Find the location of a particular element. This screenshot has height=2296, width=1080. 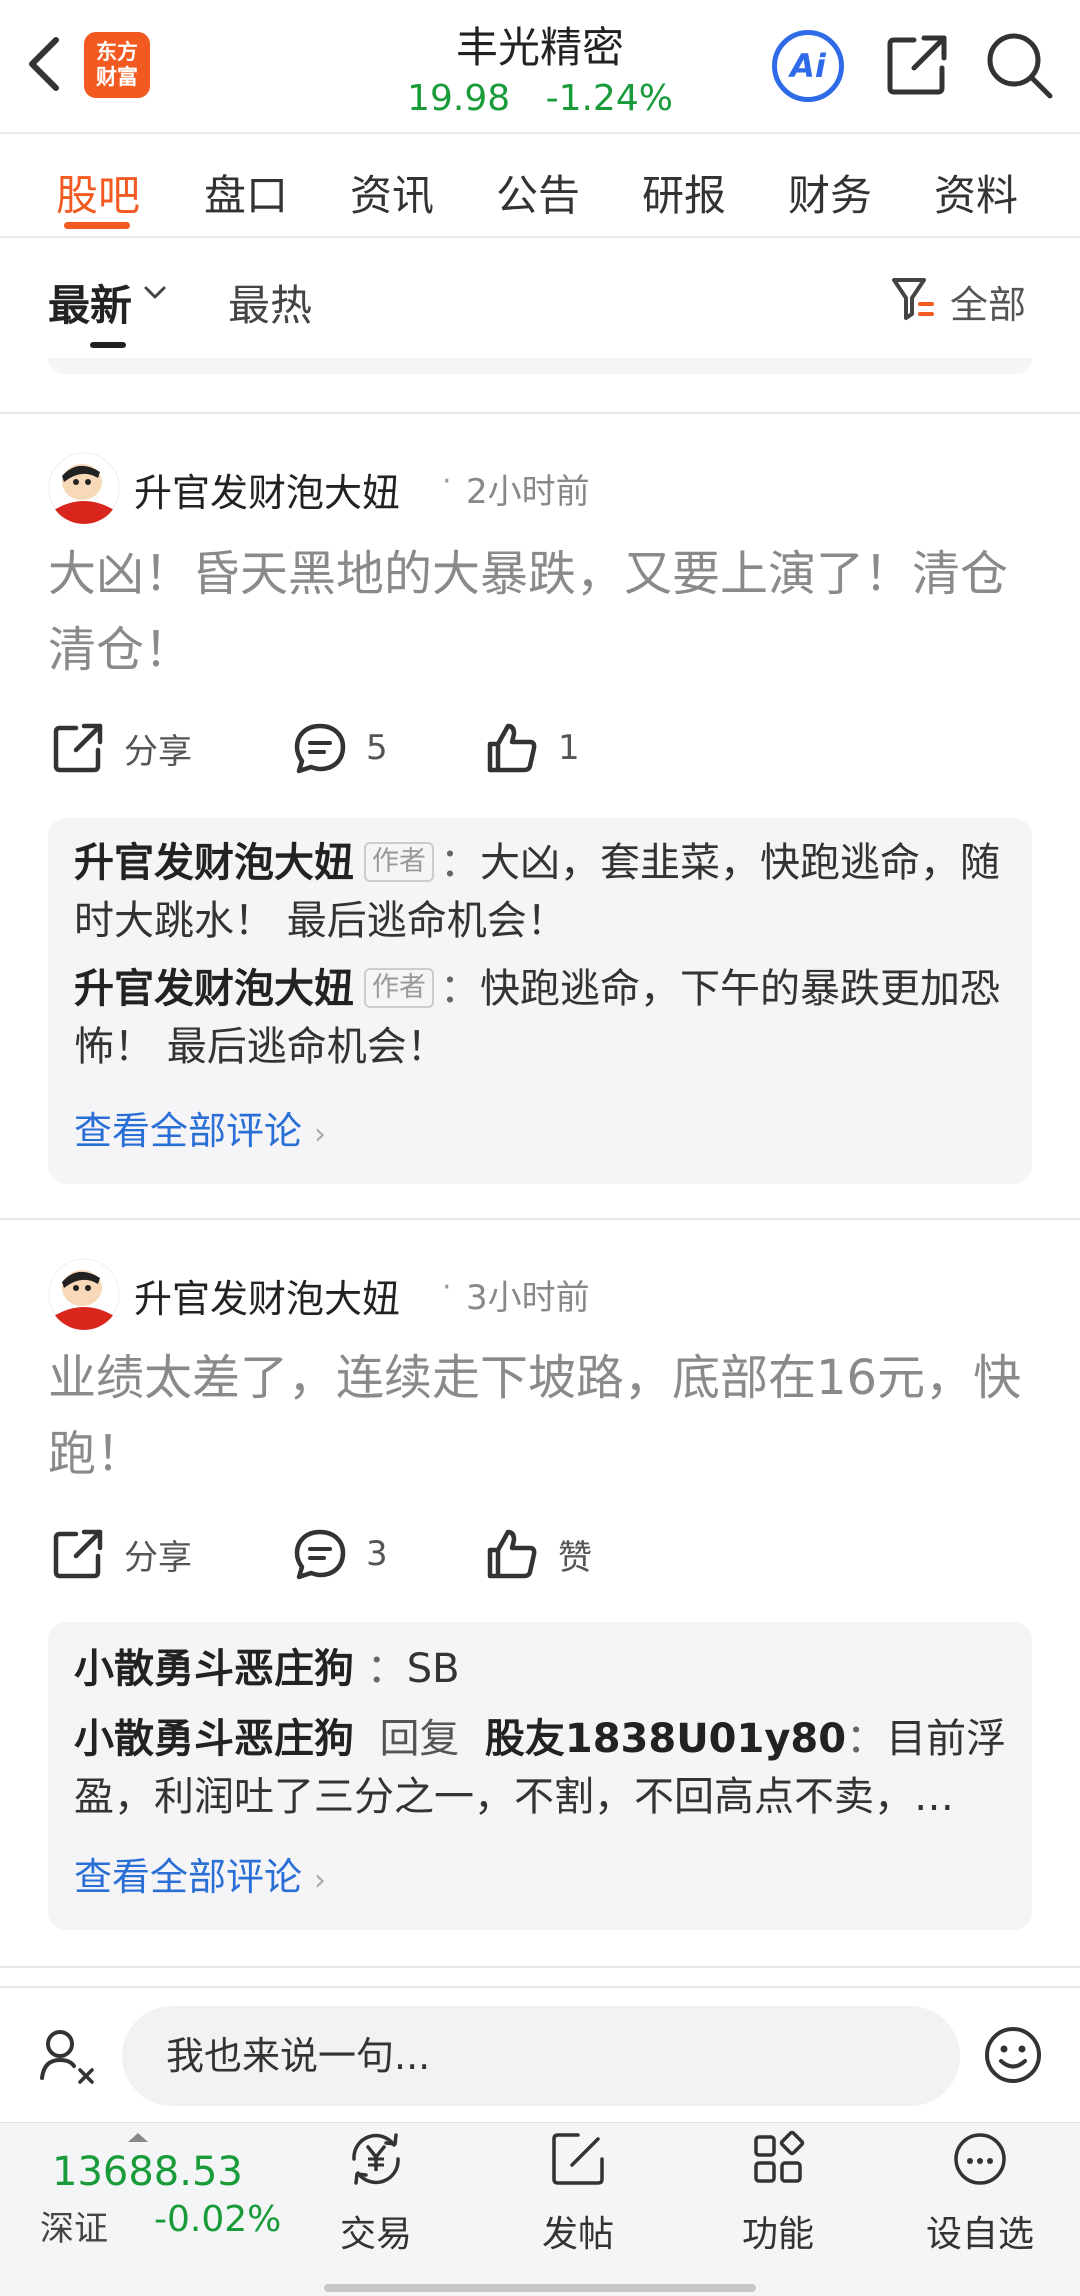

tab-finance: 财务 is located at coordinates (830, 192).